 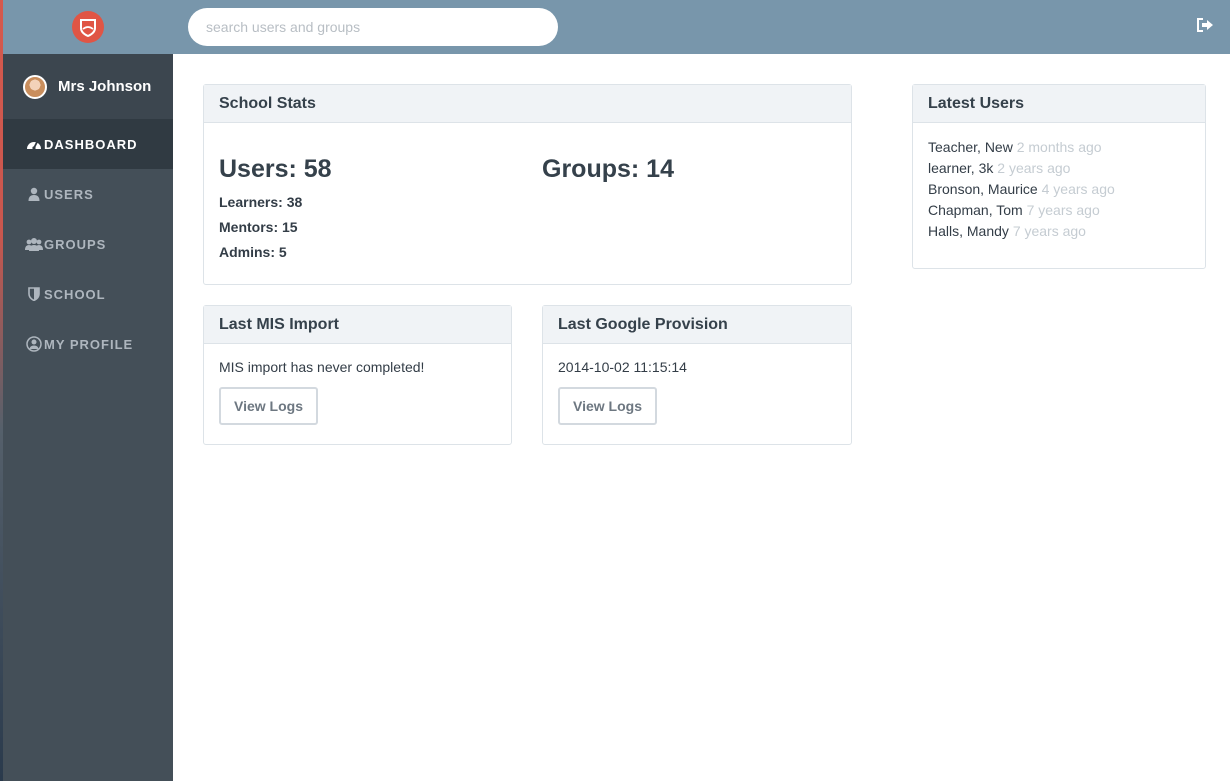 I want to click on group-stats: Groups: 14, so click(x=608, y=169).